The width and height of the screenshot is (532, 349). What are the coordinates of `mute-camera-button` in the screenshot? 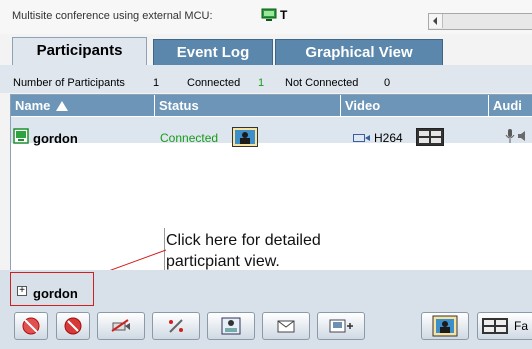 It's located at (121, 326).